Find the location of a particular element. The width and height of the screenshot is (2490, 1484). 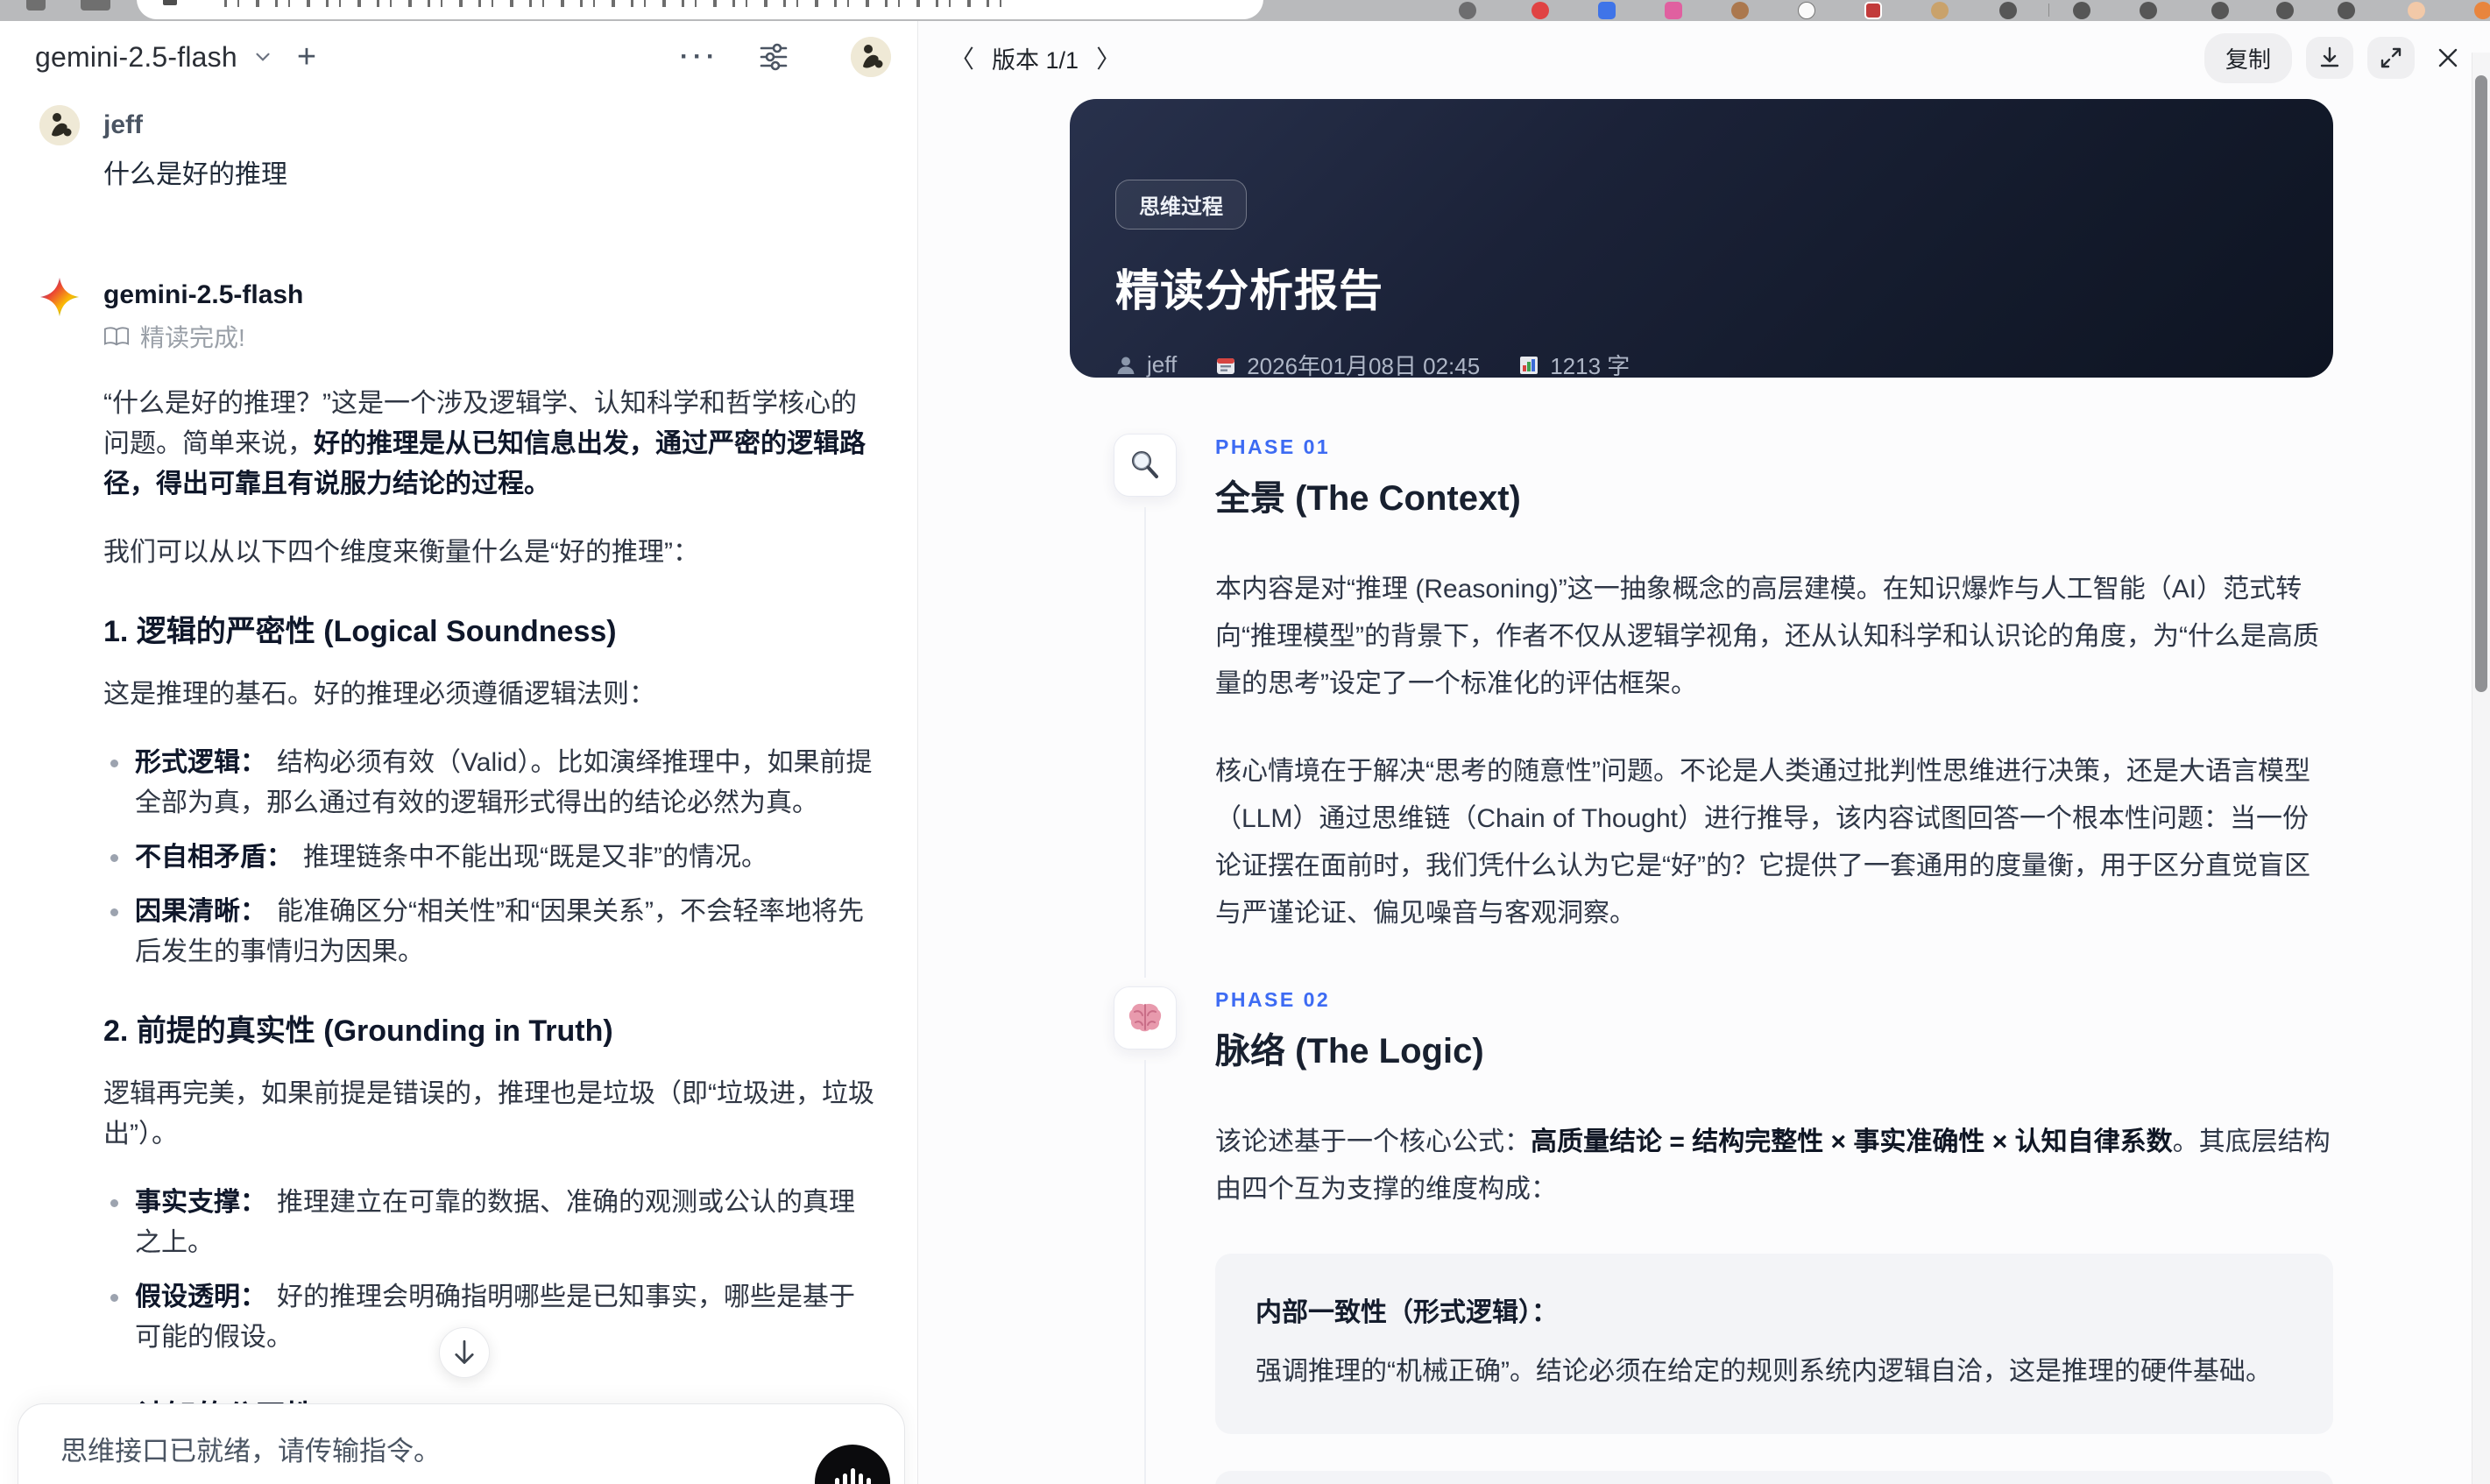

scrollbar-thumb is located at coordinates (2481, 383).